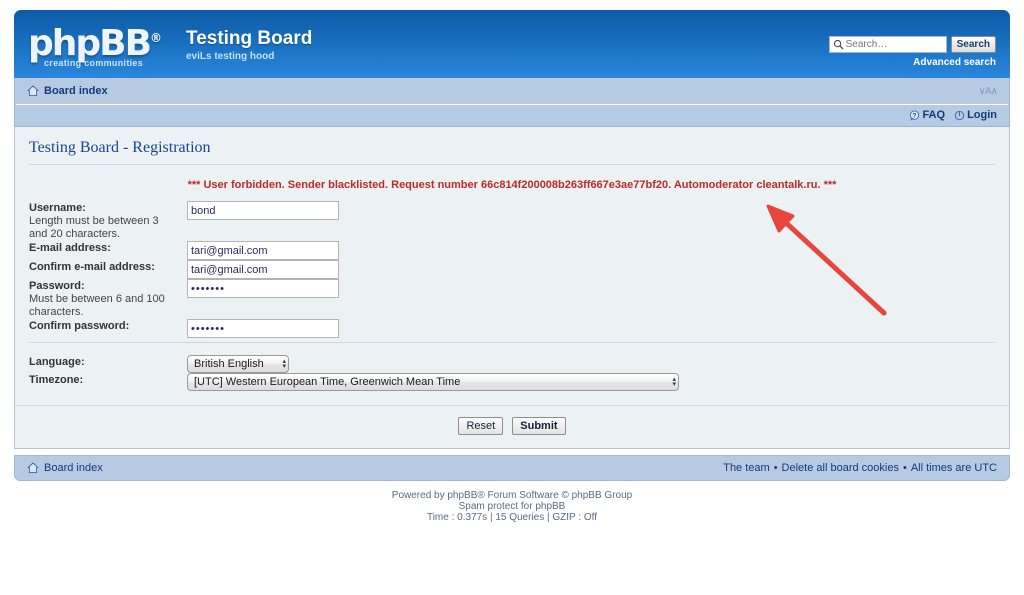 The width and height of the screenshot is (1024, 595). I want to click on credits-suffix: ® Forum Software © phpBB Group, so click(555, 495).